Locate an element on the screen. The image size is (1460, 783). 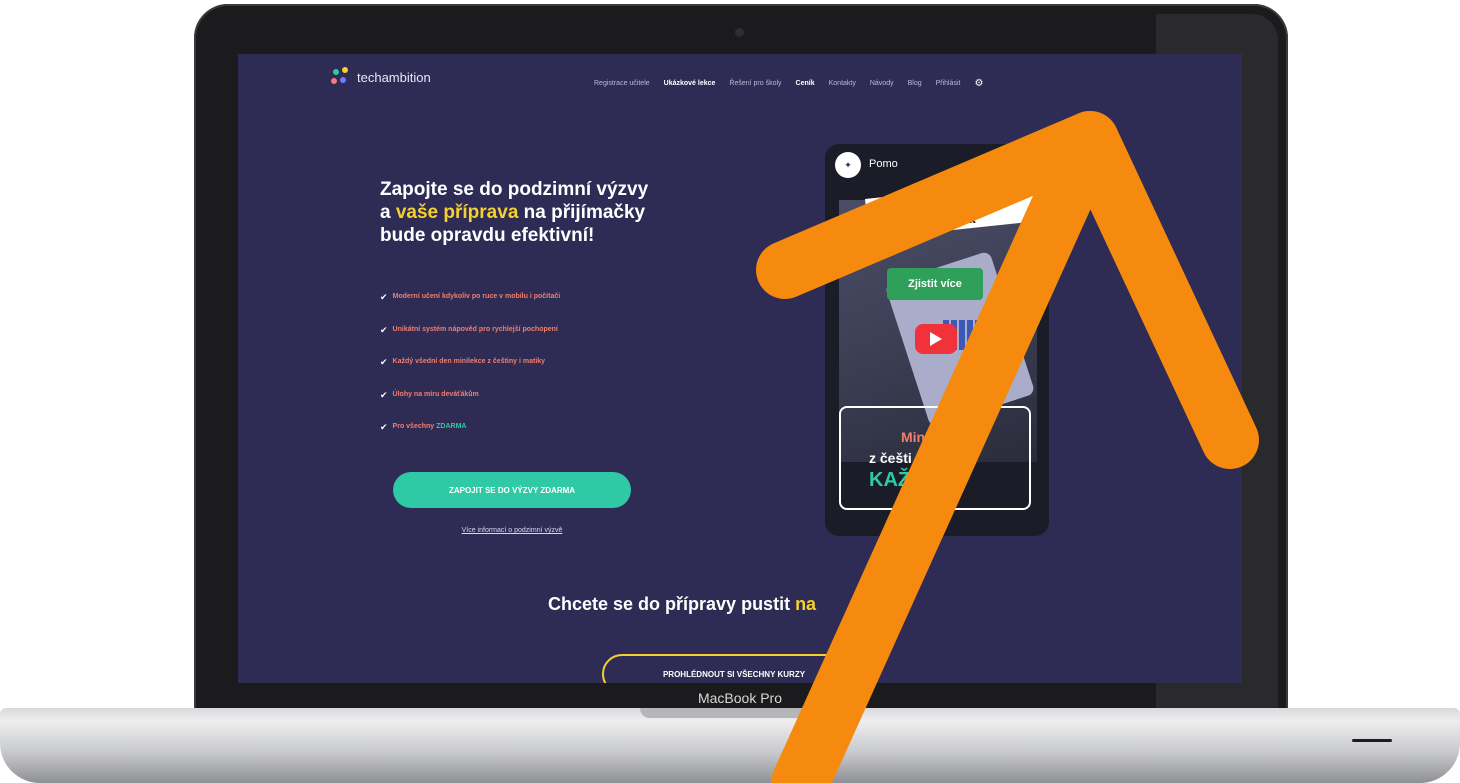
logo-text: techambition is located at coordinates (394, 77).